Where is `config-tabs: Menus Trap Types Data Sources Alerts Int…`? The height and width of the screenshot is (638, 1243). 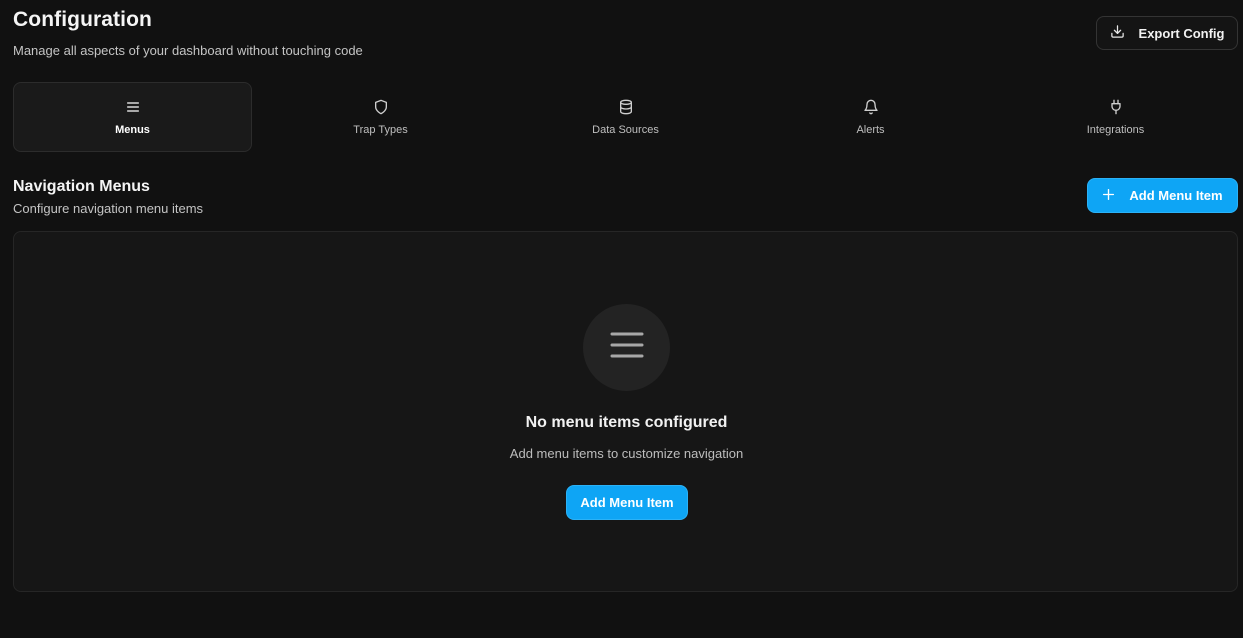 config-tabs: Menus Trap Types Data Sources Alerts Int… is located at coordinates (625, 117).